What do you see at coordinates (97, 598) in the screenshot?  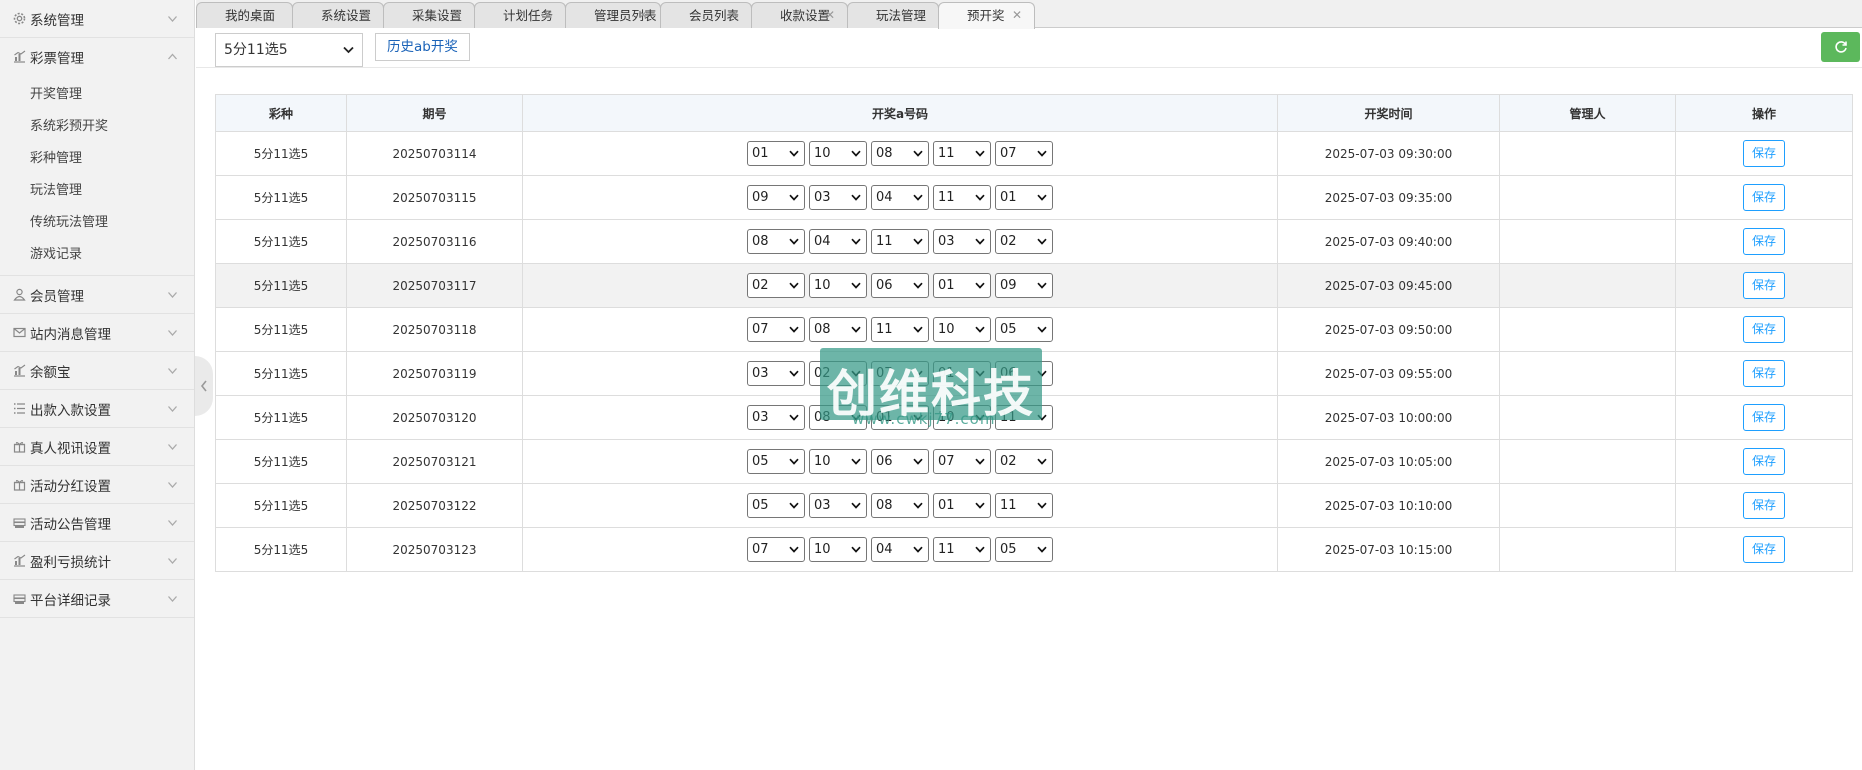 I see `menu-group-header: 平台详细记录` at bounding box center [97, 598].